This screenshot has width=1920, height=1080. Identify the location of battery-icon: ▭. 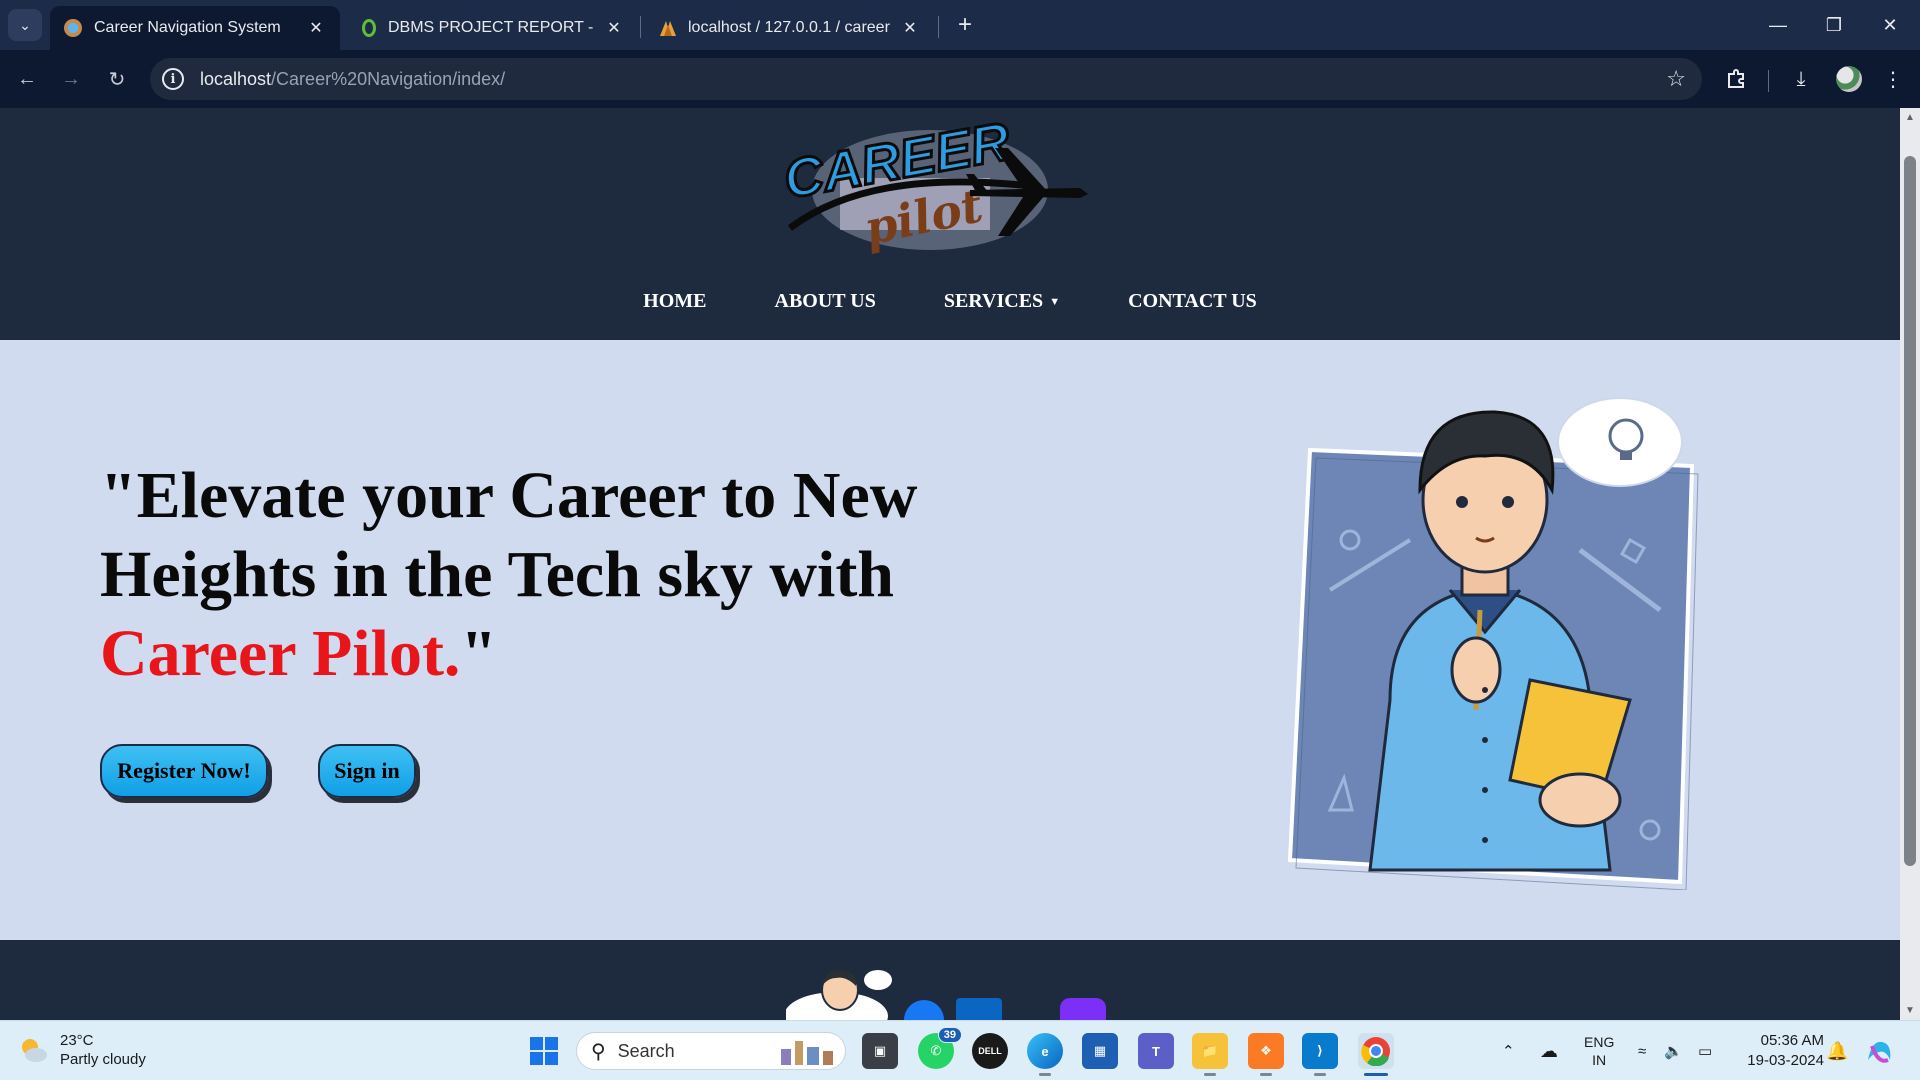
(1705, 1051).